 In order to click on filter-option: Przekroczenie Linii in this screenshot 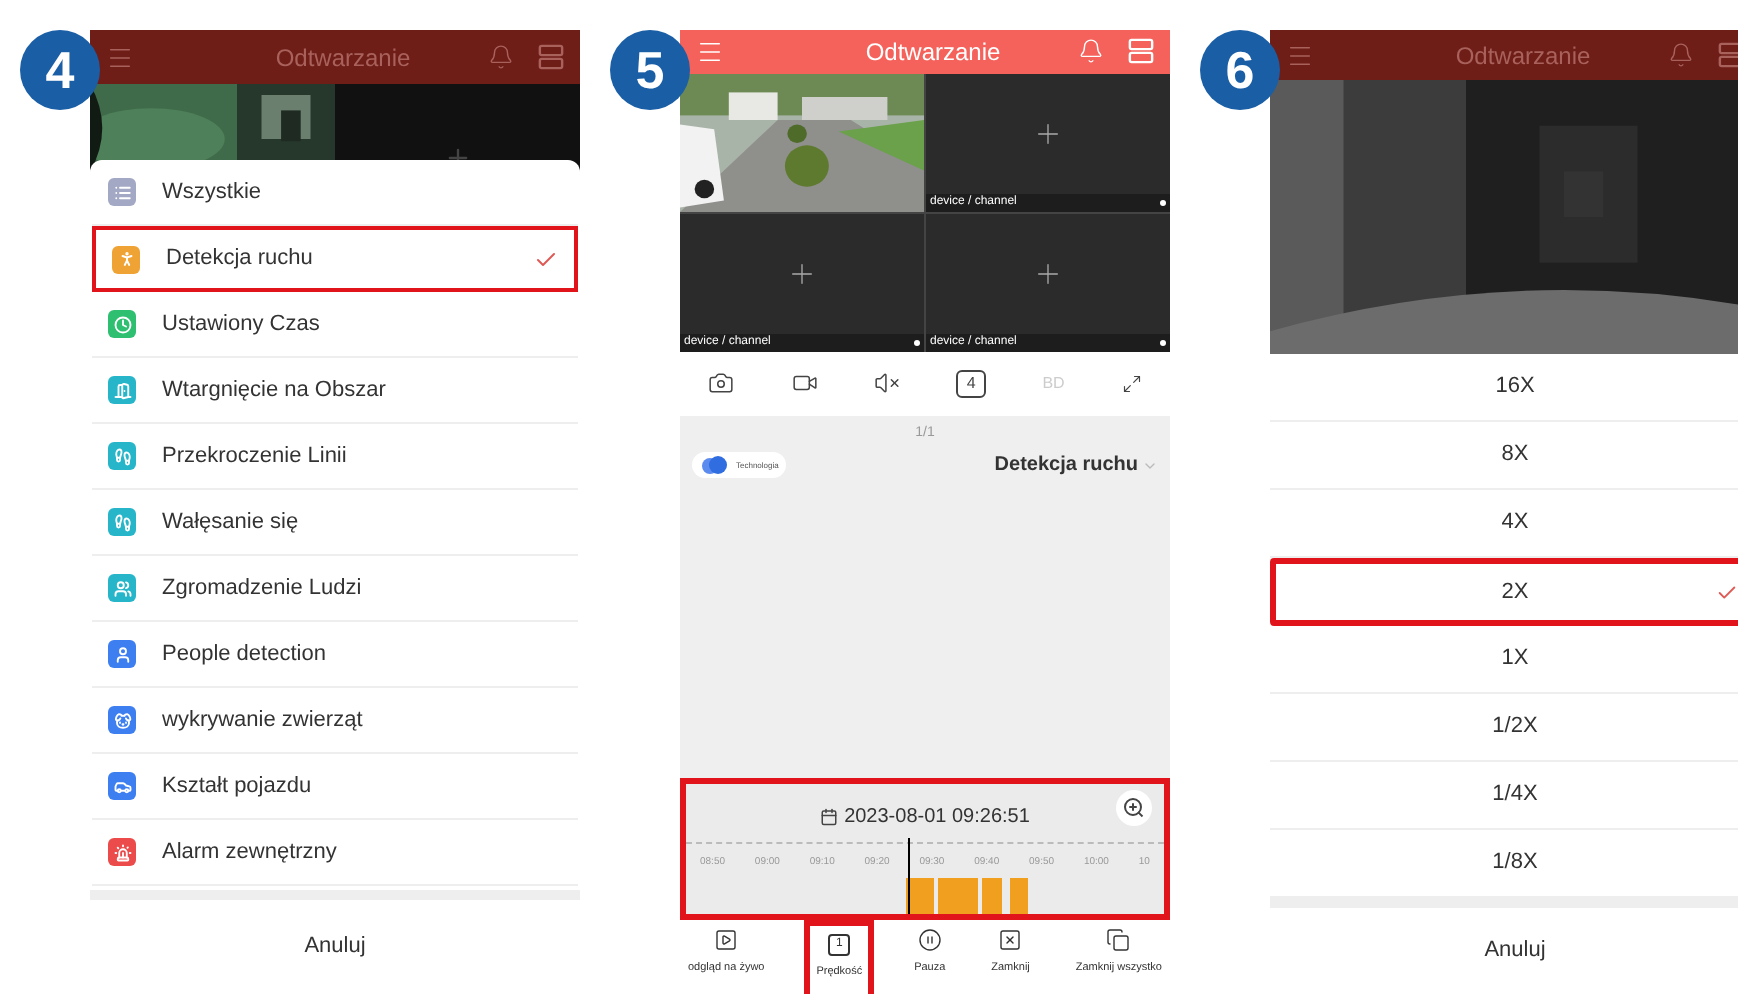, I will do `click(335, 457)`.